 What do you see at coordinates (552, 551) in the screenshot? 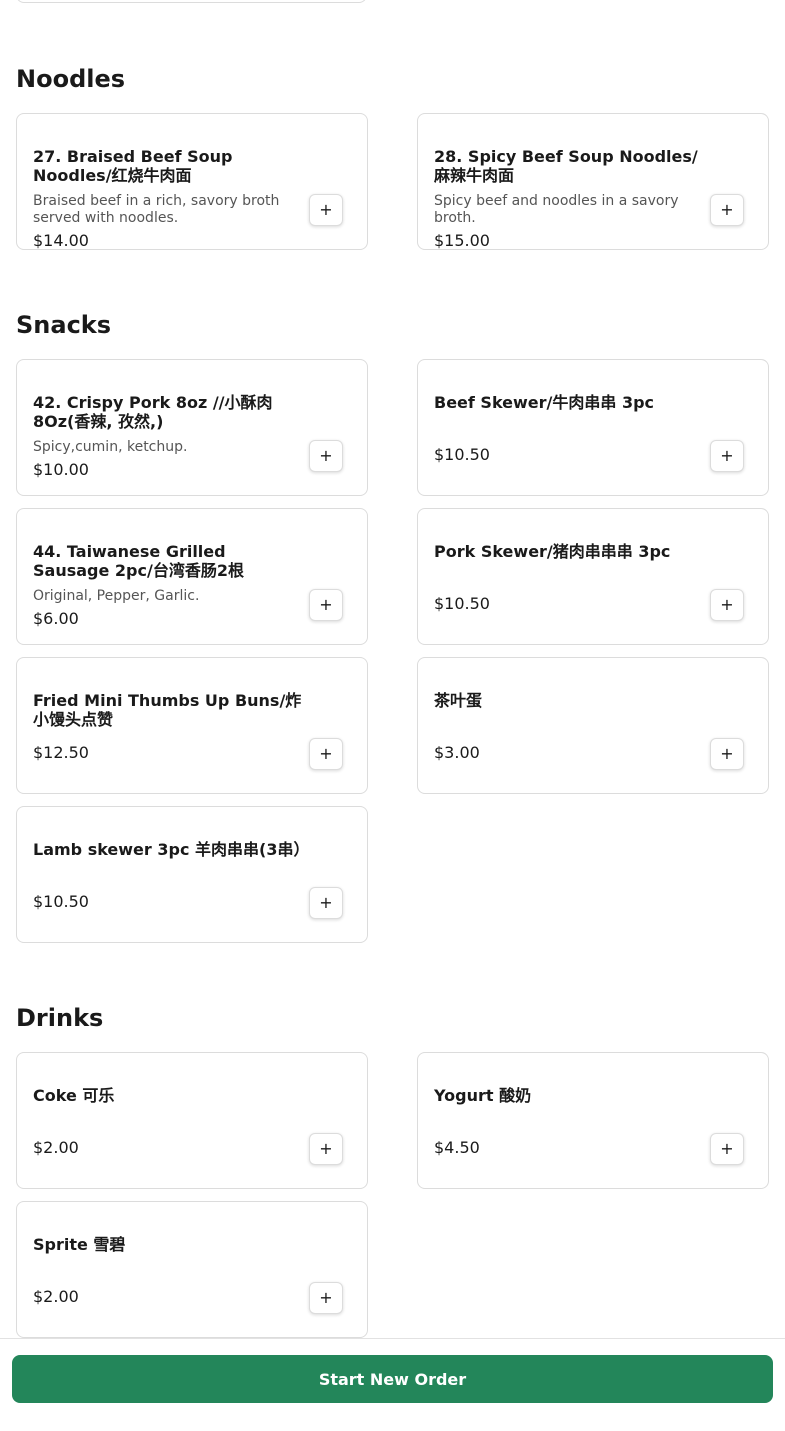
I see `item-name: Pork Skewer/猪肉串串串 3pc` at bounding box center [552, 551].